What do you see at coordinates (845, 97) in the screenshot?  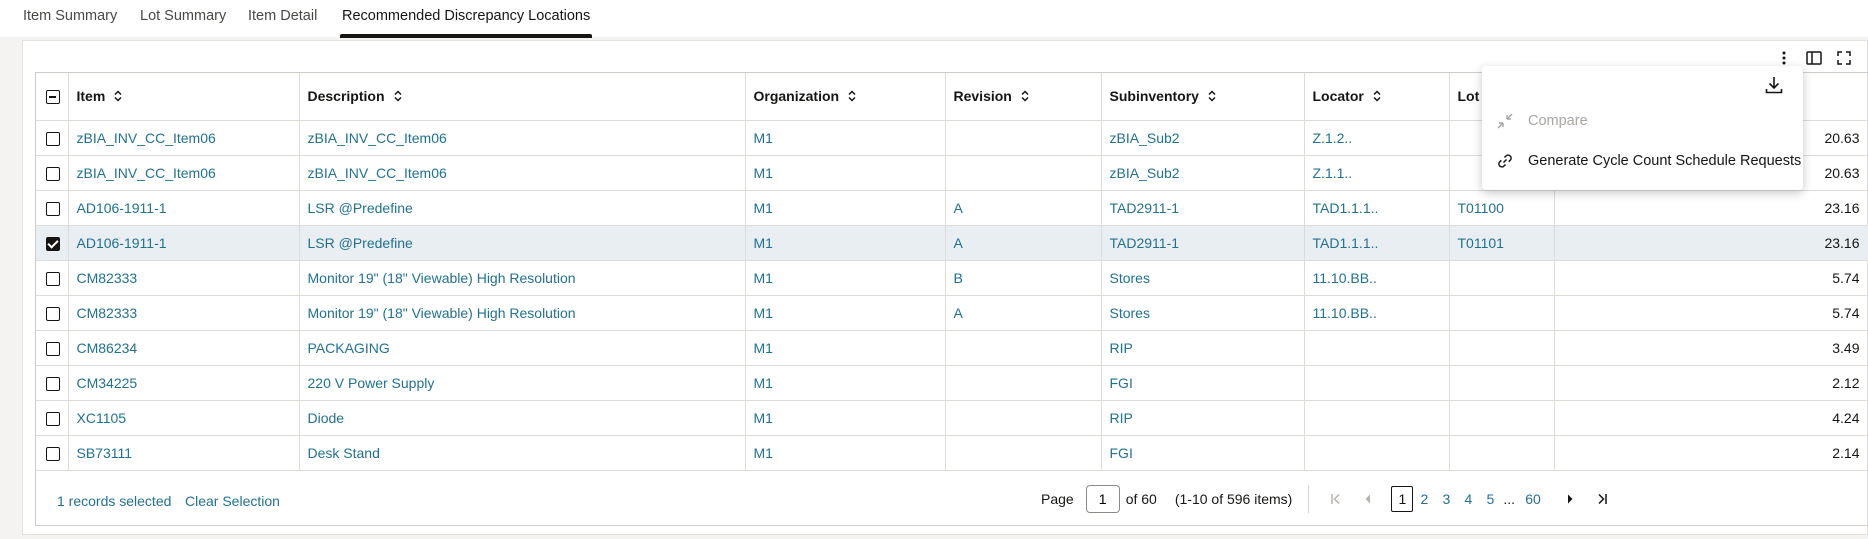 I see `column-header-organization: Organization` at bounding box center [845, 97].